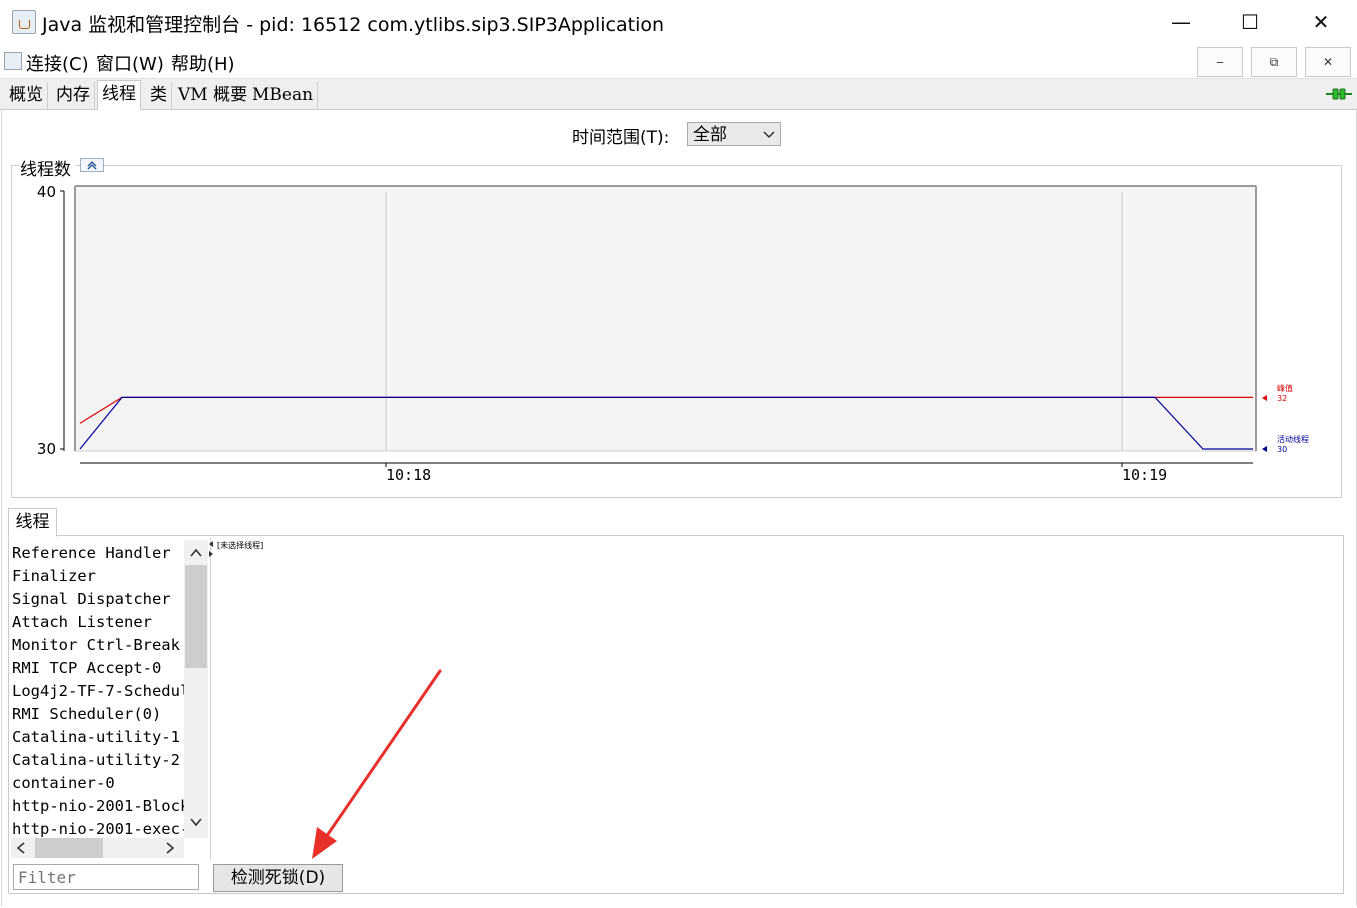  Describe the element at coordinates (278, 878) in the screenshot. I see `detect-deadlock-button: 检测死锁(D)` at that location.